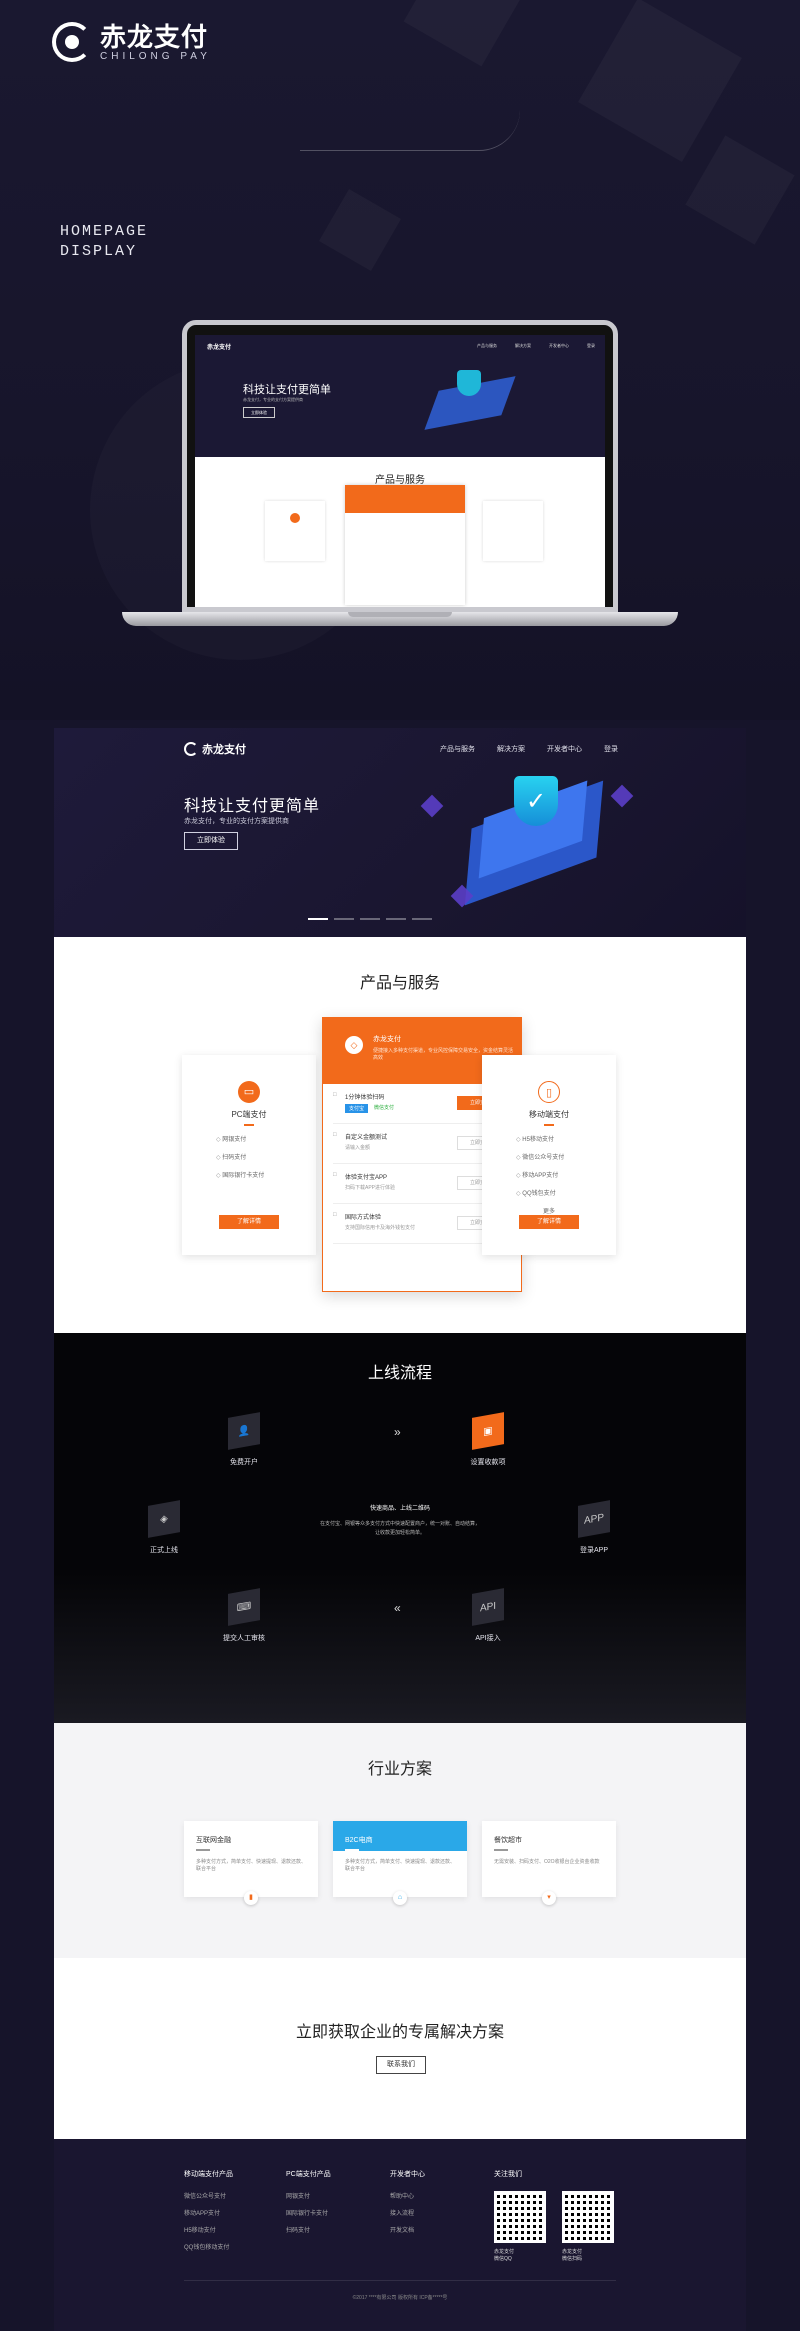 This screenshot has width=800, height=2331. Describe the element at coordinates (549, 1898) in the screenshot. I see `basket-icon: ▾` at that location.